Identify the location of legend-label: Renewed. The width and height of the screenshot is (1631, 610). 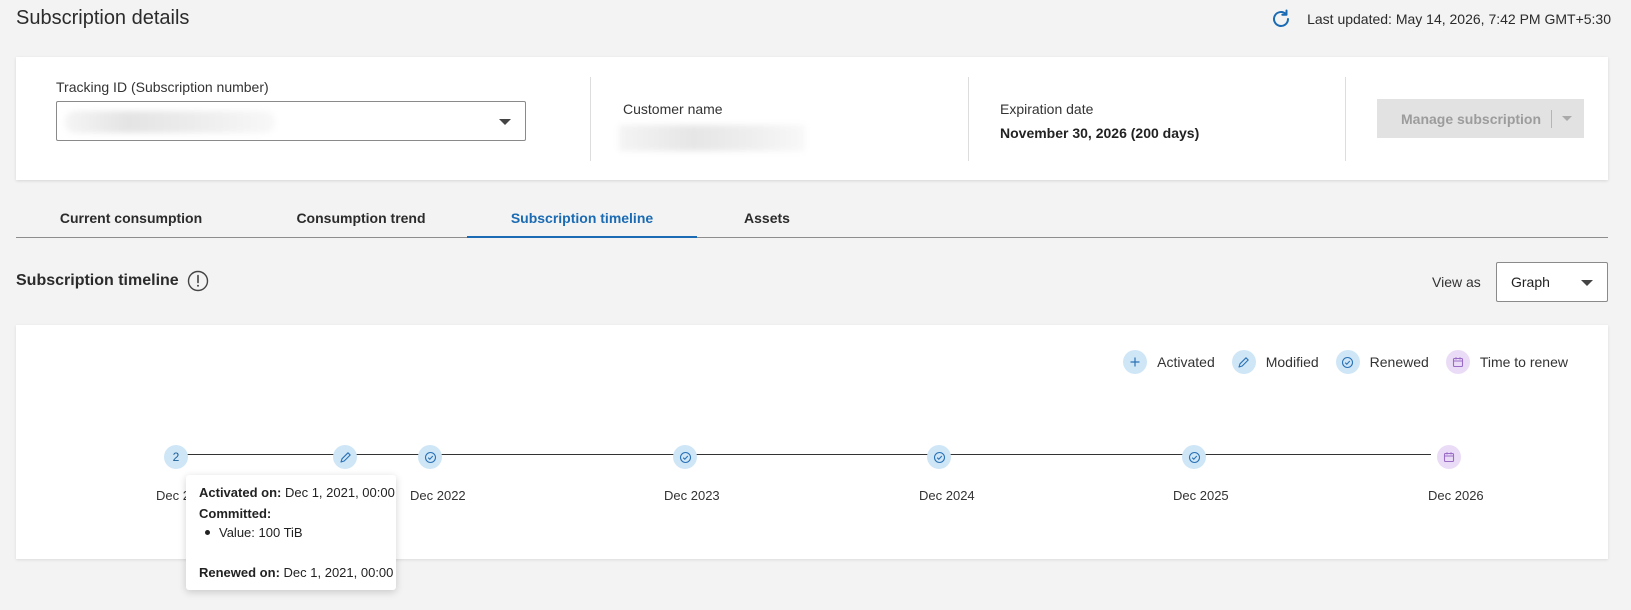
(1399, 362).